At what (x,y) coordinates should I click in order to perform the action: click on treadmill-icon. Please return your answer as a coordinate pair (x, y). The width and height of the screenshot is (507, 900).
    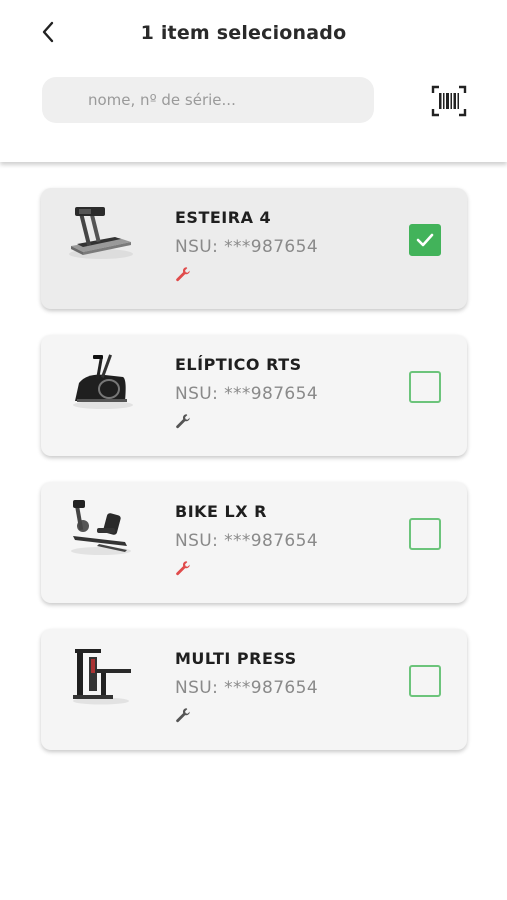
    Looking at the image, I should click on (101, 234).